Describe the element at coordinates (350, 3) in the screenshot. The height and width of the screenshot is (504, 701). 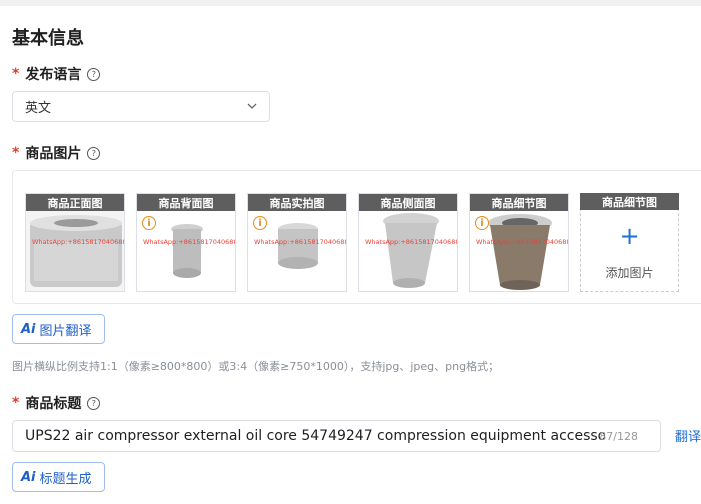
I see `top-divider` at that location.